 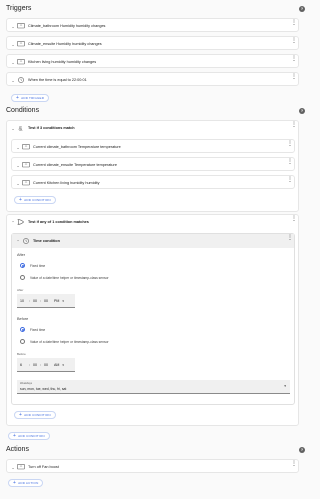 I want to click on or-gate-icon, so click(x=21, y=222).